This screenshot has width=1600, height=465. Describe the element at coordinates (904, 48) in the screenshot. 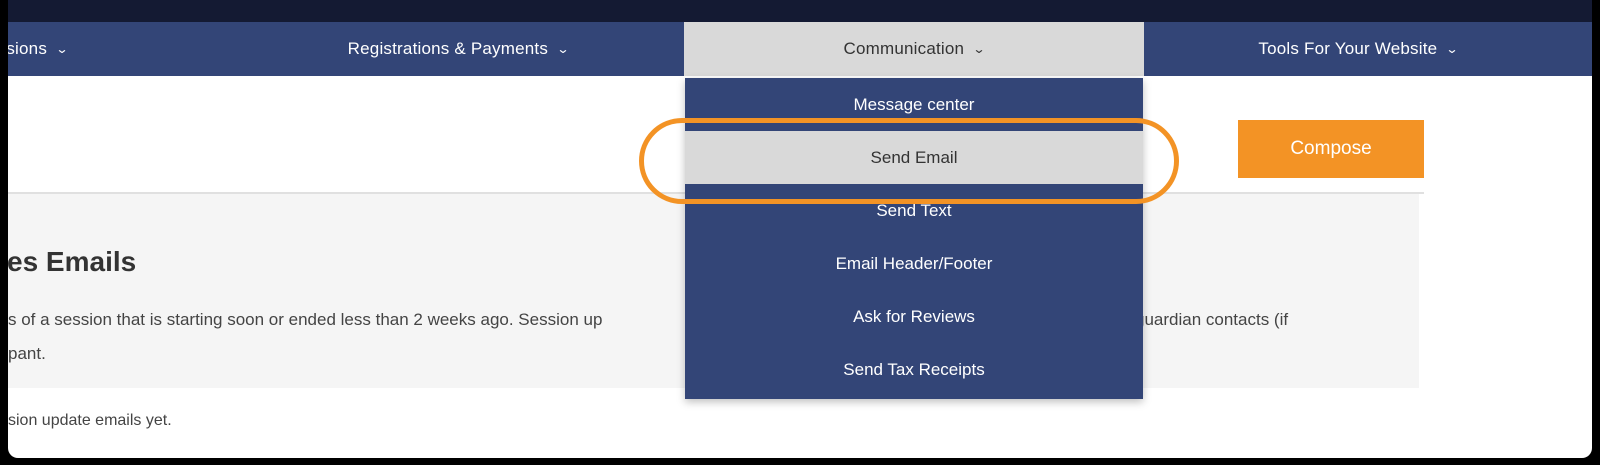

I see `nav-item-label: Communication` at that location.